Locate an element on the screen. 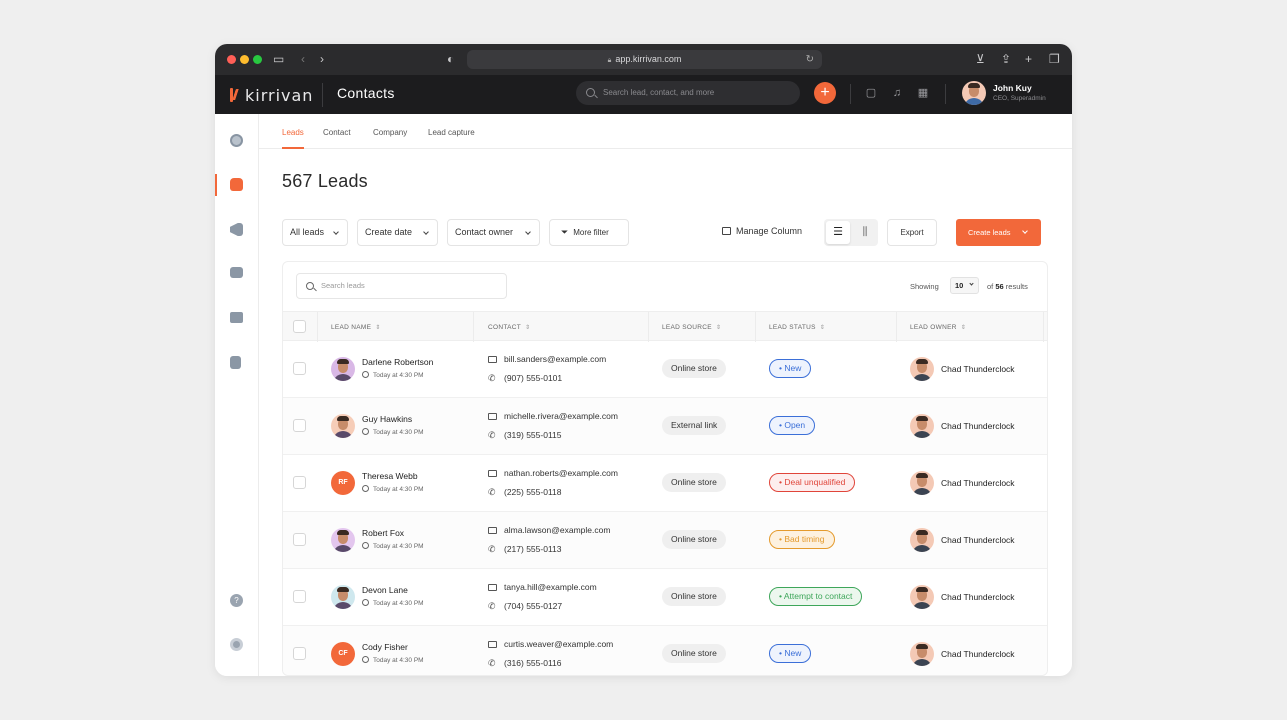  user-name: John Kuy is located at coordinates (1012, 88).